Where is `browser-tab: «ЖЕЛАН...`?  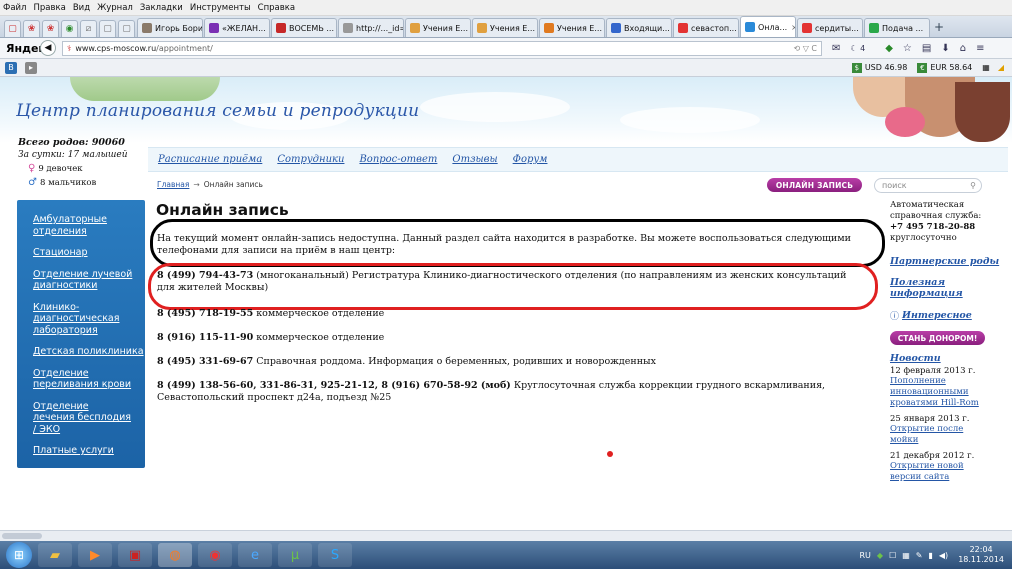 browser-tab: «ЖЕЛАН... is located at coordinates (237, 27).